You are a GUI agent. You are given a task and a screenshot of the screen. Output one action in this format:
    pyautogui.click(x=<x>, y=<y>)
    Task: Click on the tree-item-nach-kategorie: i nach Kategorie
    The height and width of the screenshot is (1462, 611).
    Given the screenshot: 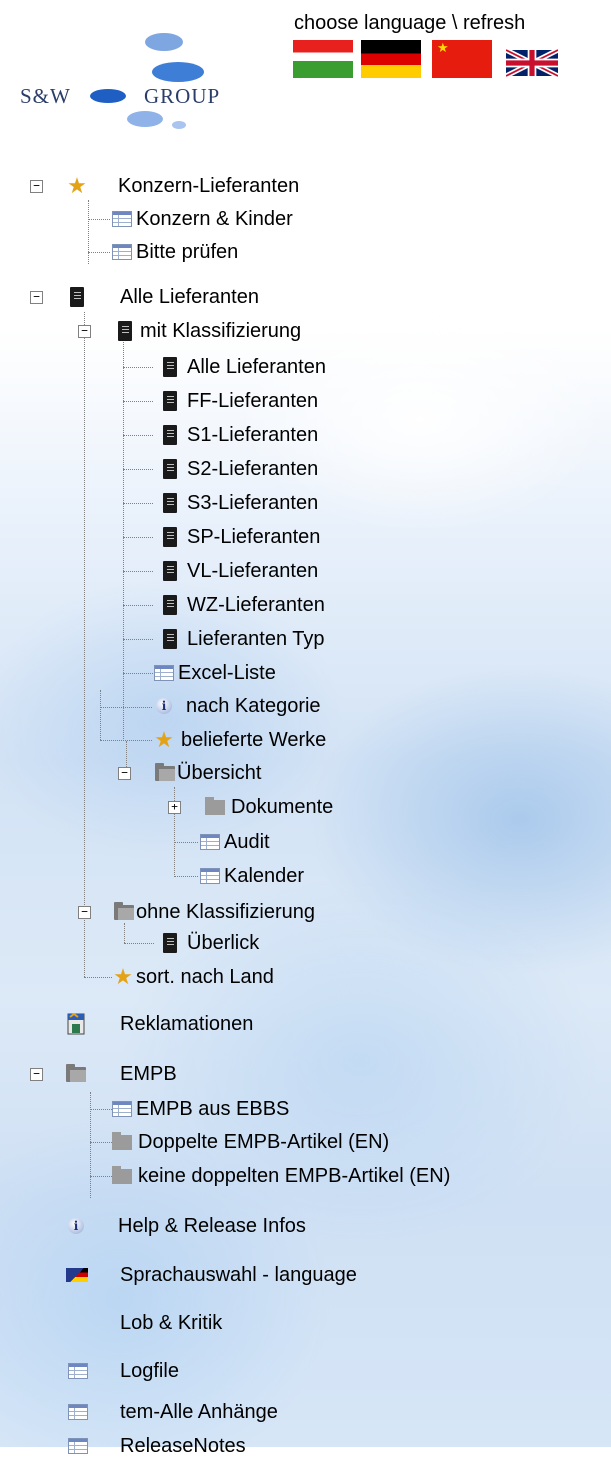 What is the action you would take?
    pyautogui.click(x=238, y=706)
    